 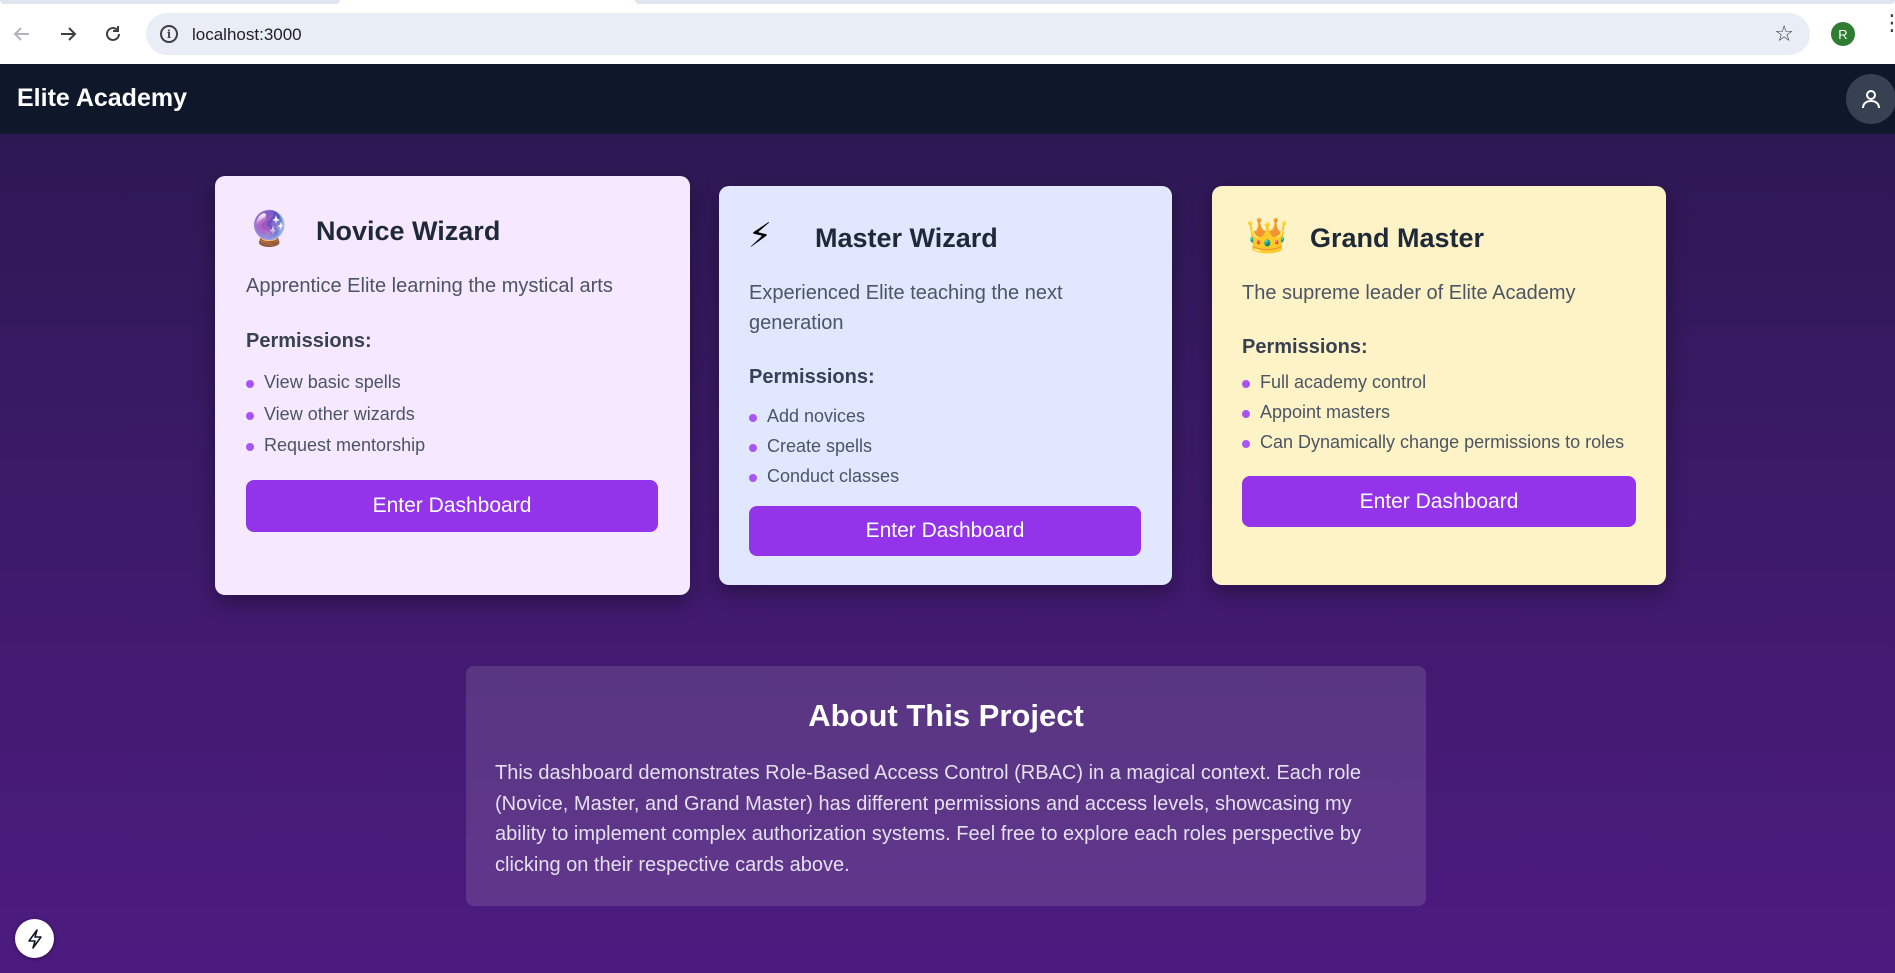 I want to click on browser-chrome: i localhost:3000 ☆ R ⋮, so click(x=947, y=32).